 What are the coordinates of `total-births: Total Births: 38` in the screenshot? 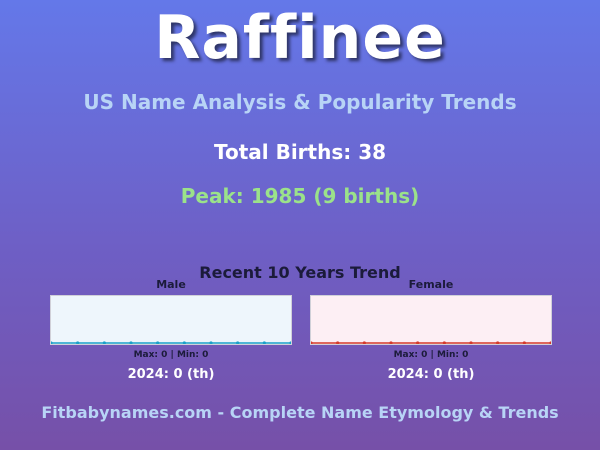 It's located at (300, 152).